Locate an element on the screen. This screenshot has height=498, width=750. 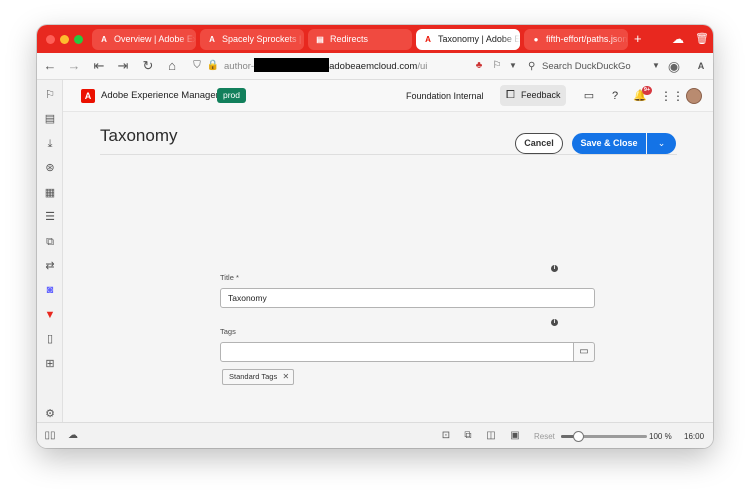
tab-taxonomy: A Taxonomy | Adobe Experience is located at coordinates (468, 39).